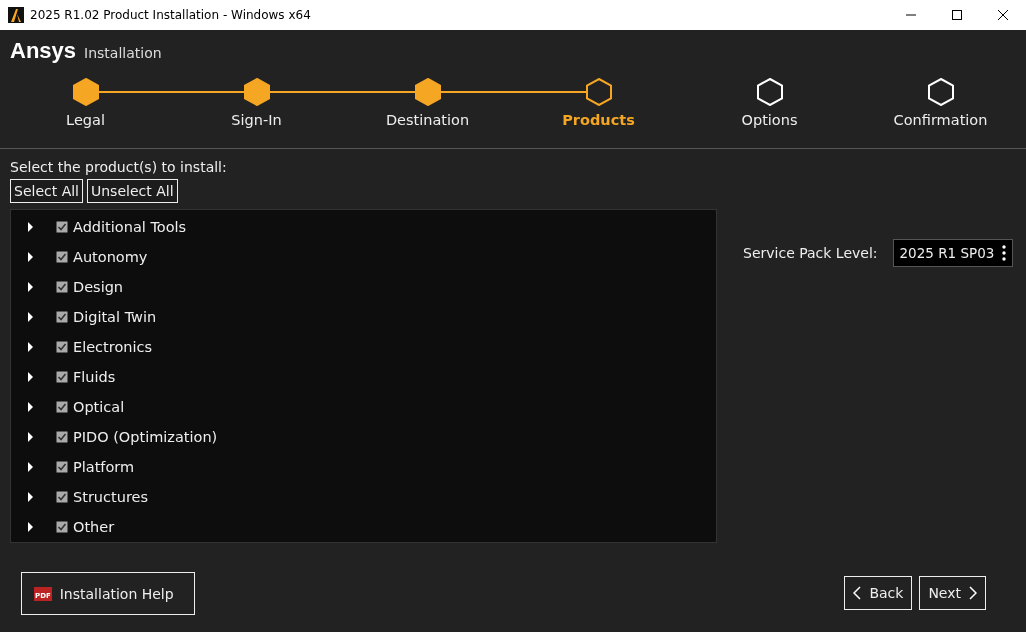 Image resolution: width=1026 pixels, height=632 pixels. Describe the element at coordinates (256, 120) in the screenshot. I see `step-label: Sign-In` at that location.